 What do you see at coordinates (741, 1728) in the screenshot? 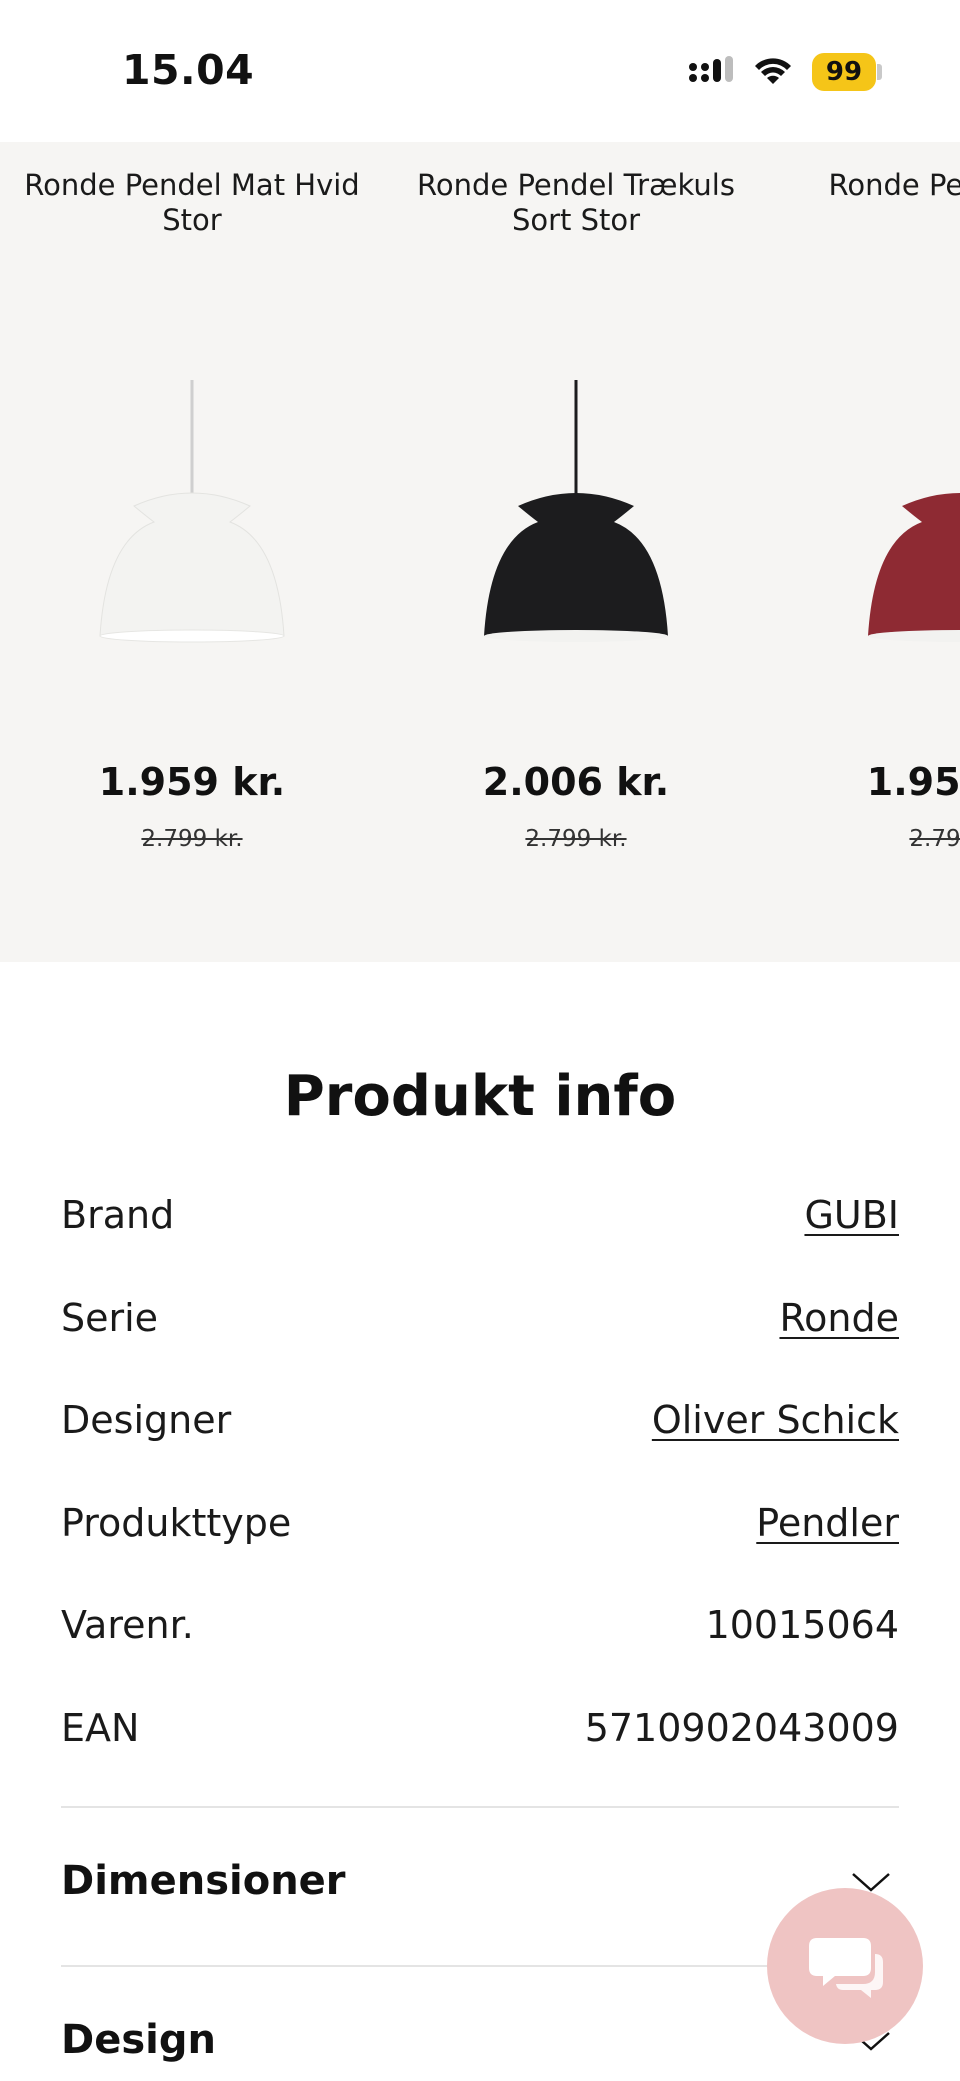
I see `ean-value: 5710902043009` at bounding box center [741, 1728].